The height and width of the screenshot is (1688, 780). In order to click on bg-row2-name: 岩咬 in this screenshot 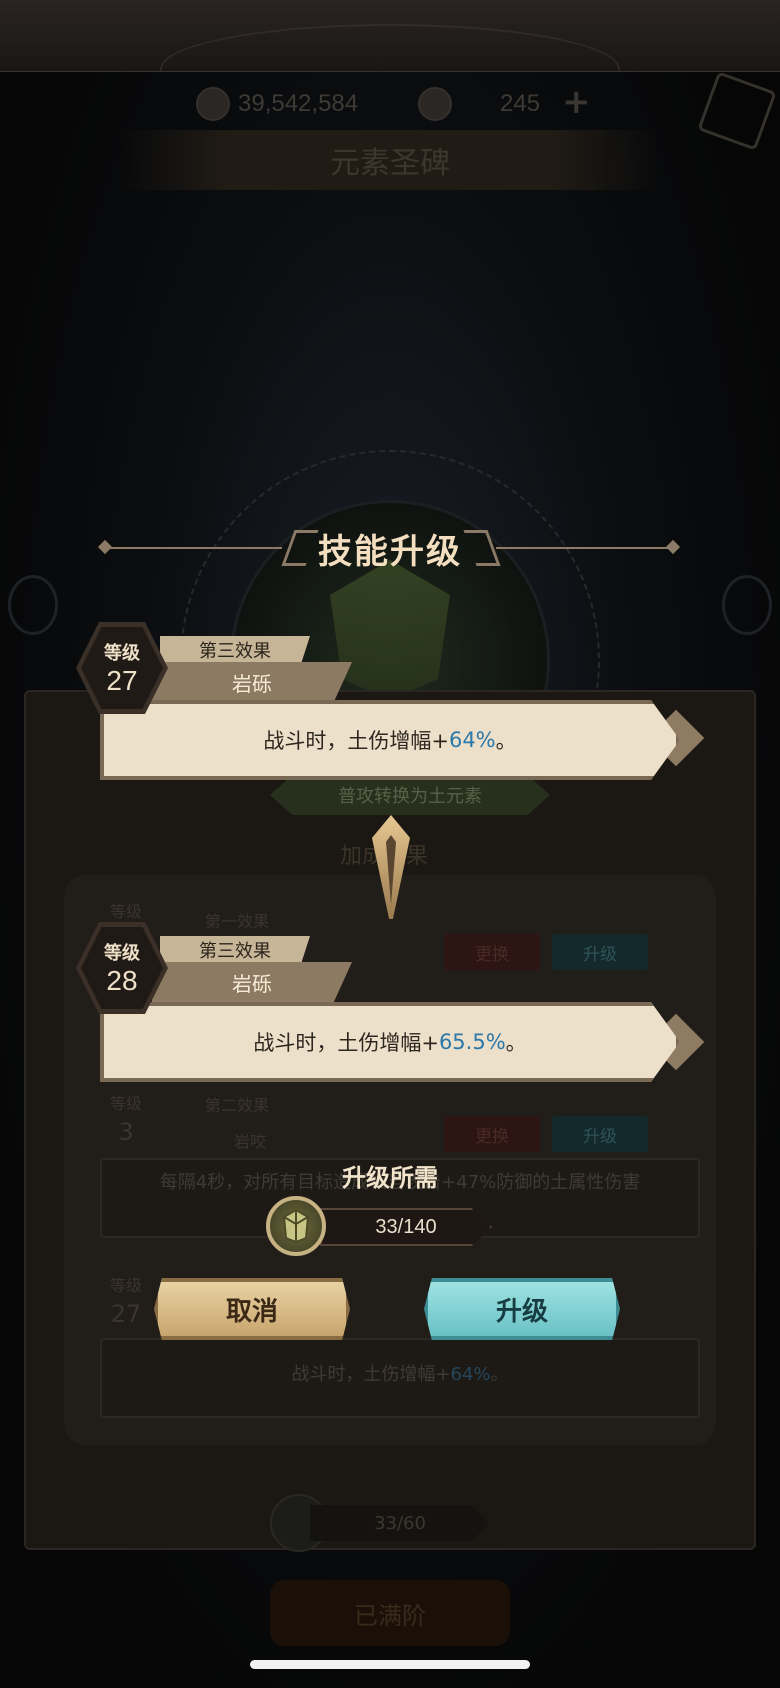, I will do `click(249, 1141)`.